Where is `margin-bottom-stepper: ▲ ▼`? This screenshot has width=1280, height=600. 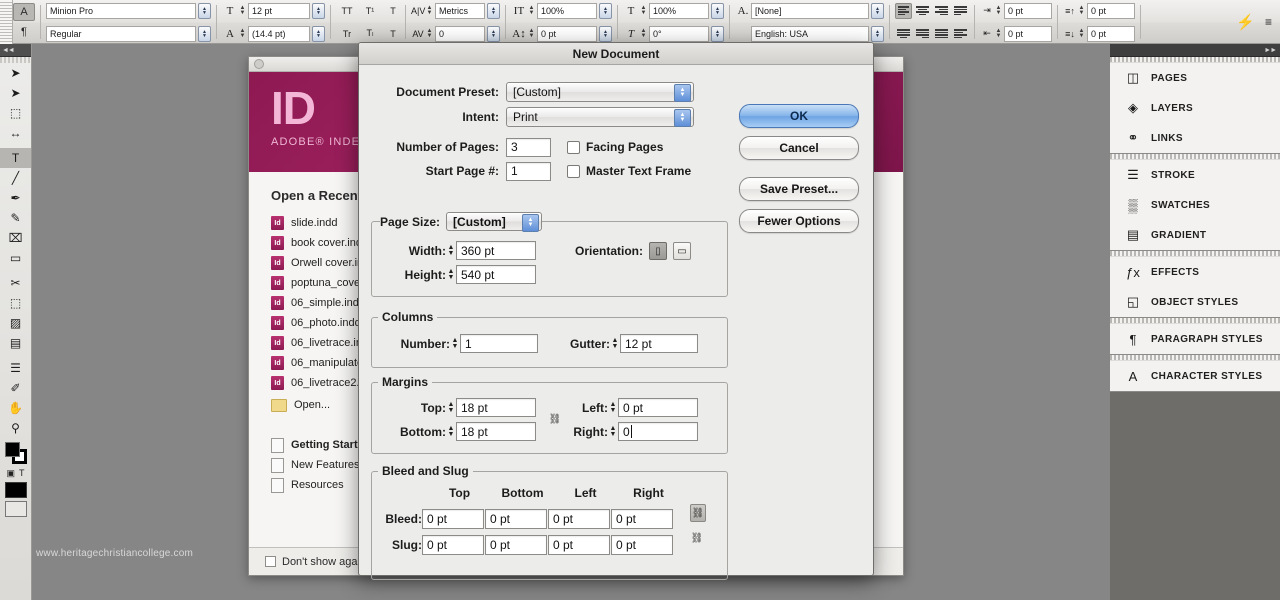
margin-bottom-stepper: ▲ ▼ is located at coordinates (451, 431).